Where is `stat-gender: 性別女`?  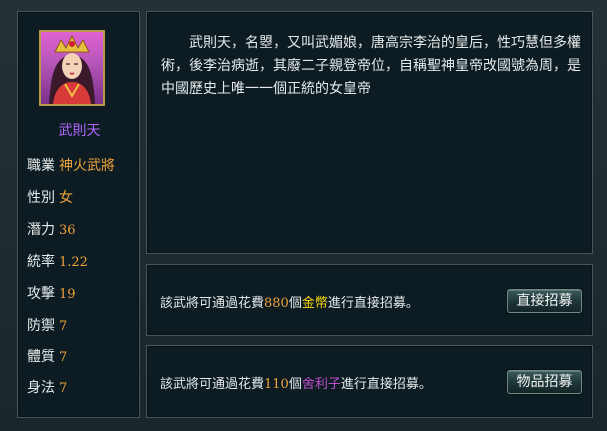 stat-gender: 性別女 is located at coordinates (50, 197).